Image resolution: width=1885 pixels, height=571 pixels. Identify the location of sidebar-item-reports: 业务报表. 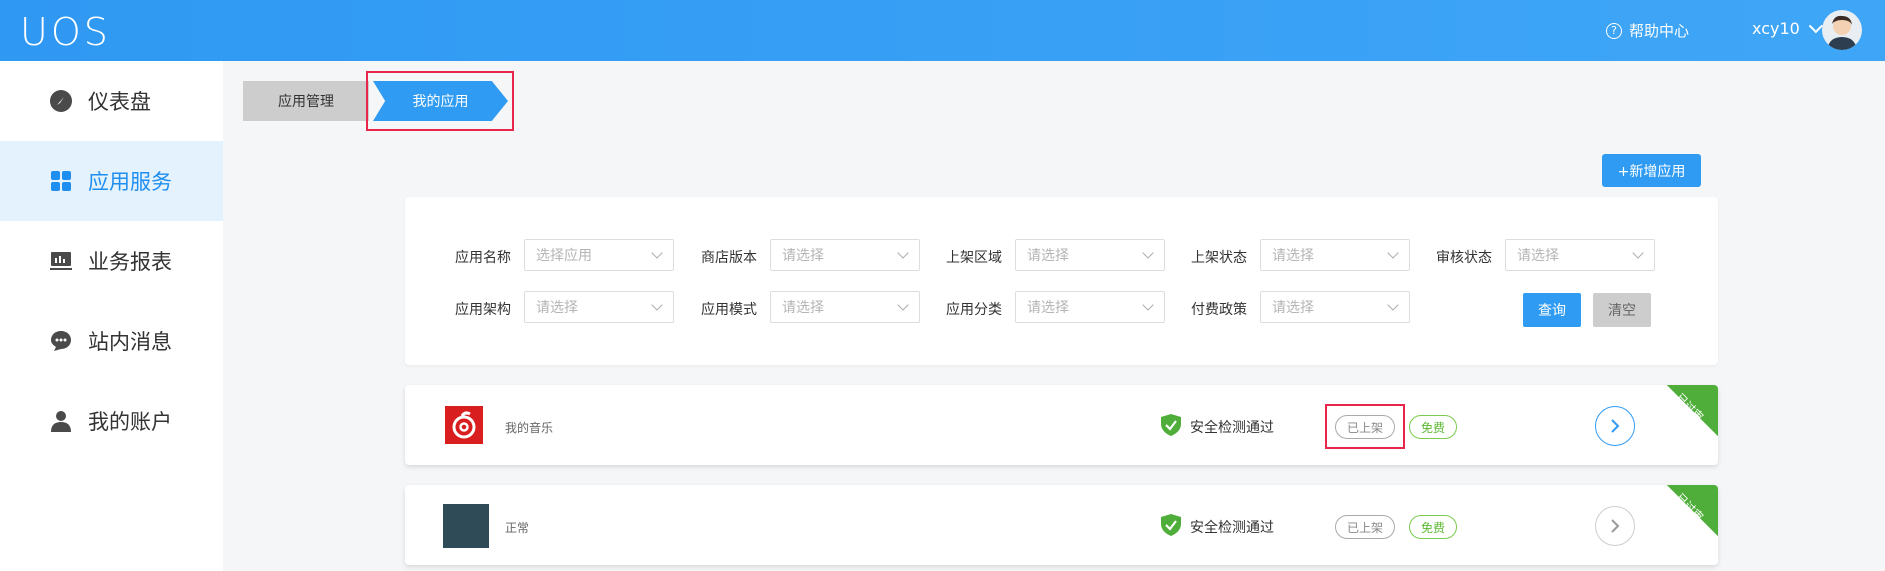
(111, 261).